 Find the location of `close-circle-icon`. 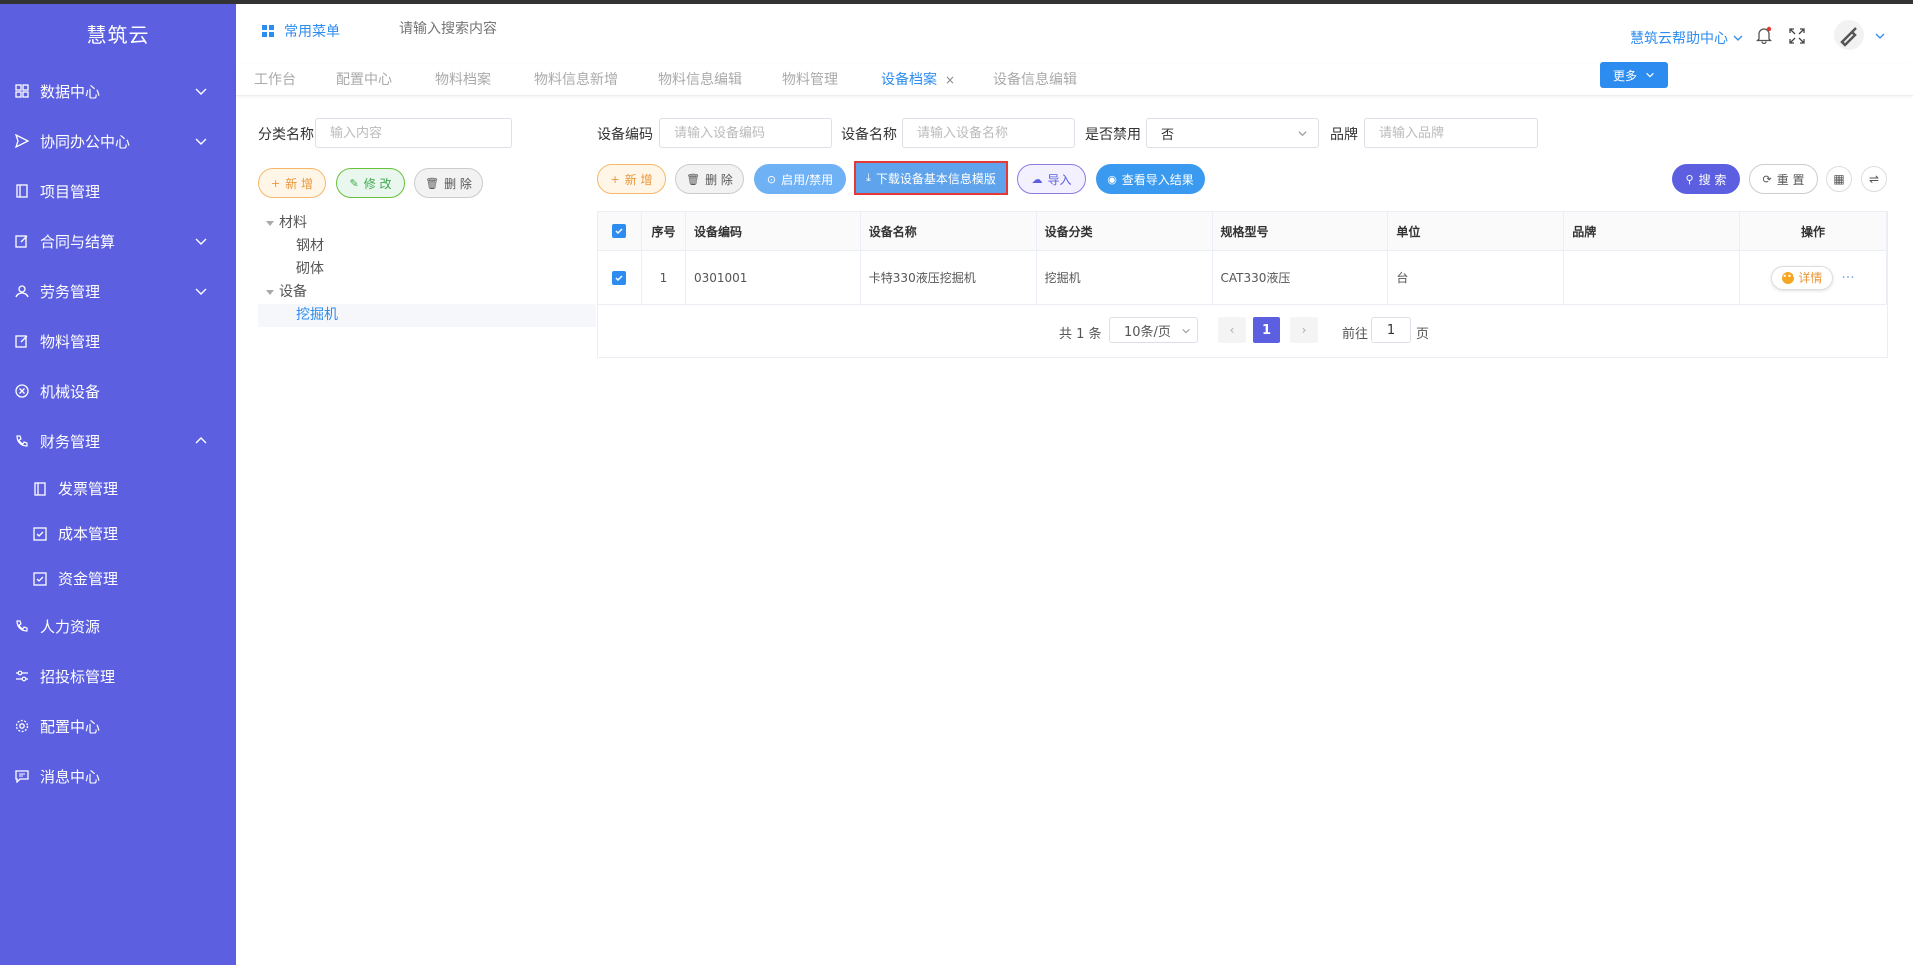

close-circle-icon is located at coordinates (22, 391).